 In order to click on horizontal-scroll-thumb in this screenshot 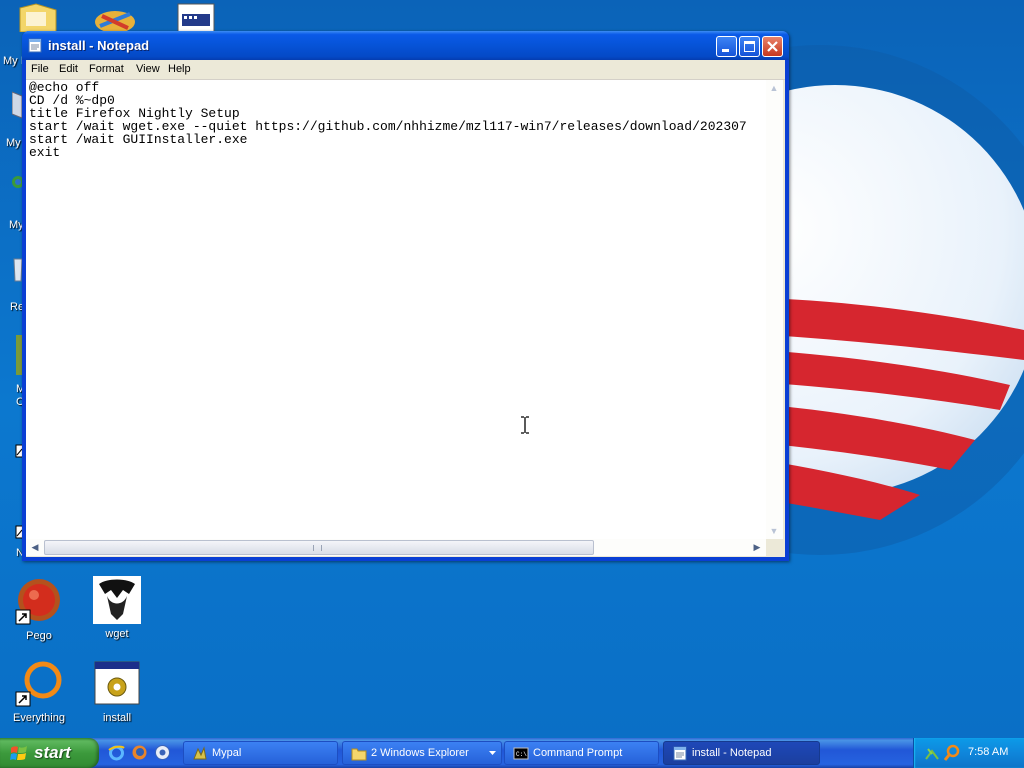, I will do `click(319, 547)`.